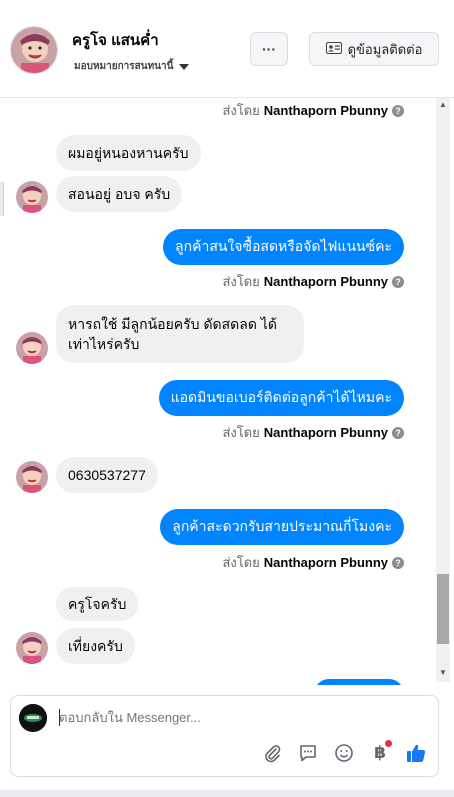  Describe the element at coordinates (115, 40) in the screenshot. I see `contact-name: ครูโจ แสนค่ำ` at that location.